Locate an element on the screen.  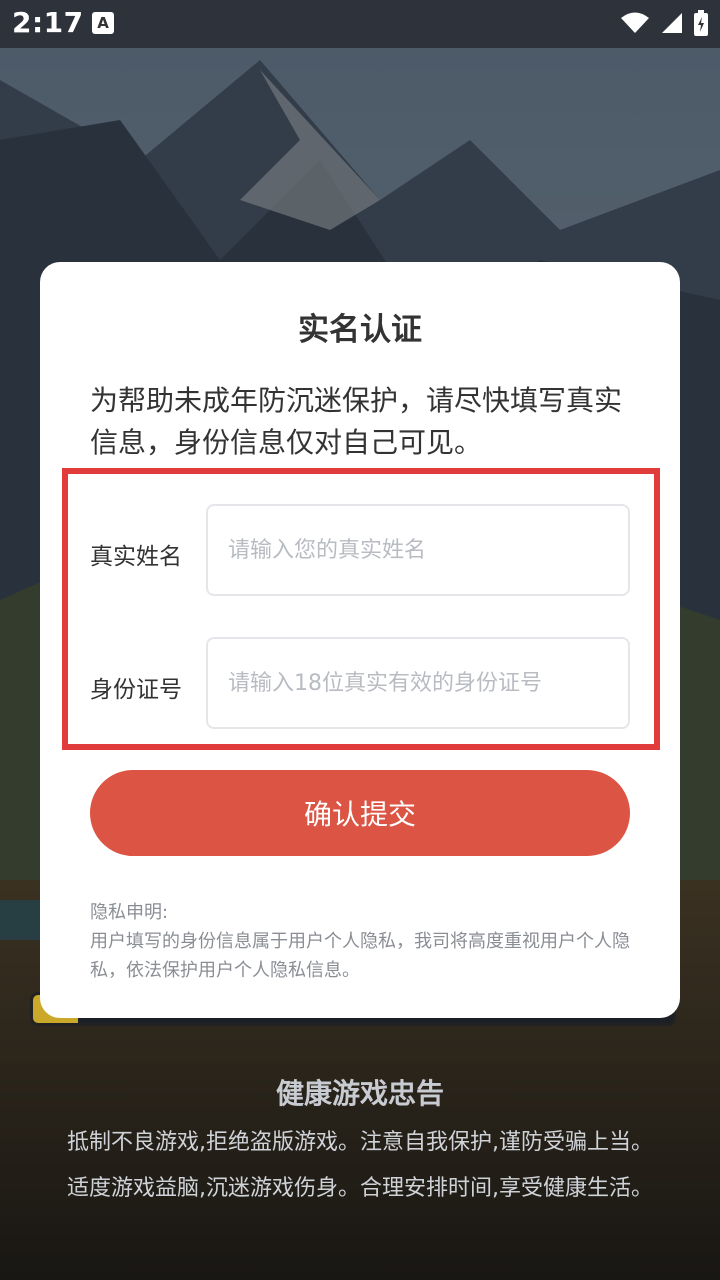
id-number-input is located at coordinates (418, 683).